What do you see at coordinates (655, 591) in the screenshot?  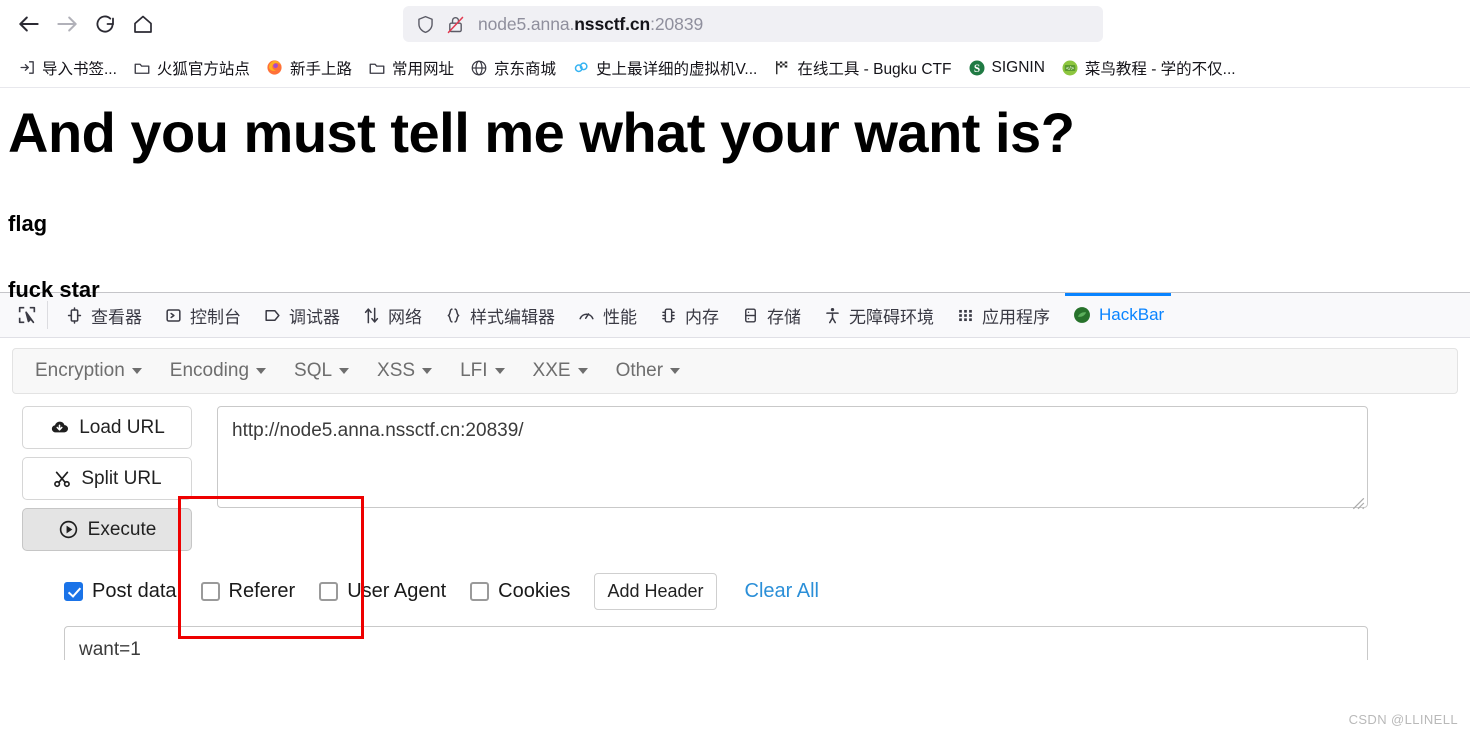 I see `add-header-button: Add Header` at bounding box center [655, 591].